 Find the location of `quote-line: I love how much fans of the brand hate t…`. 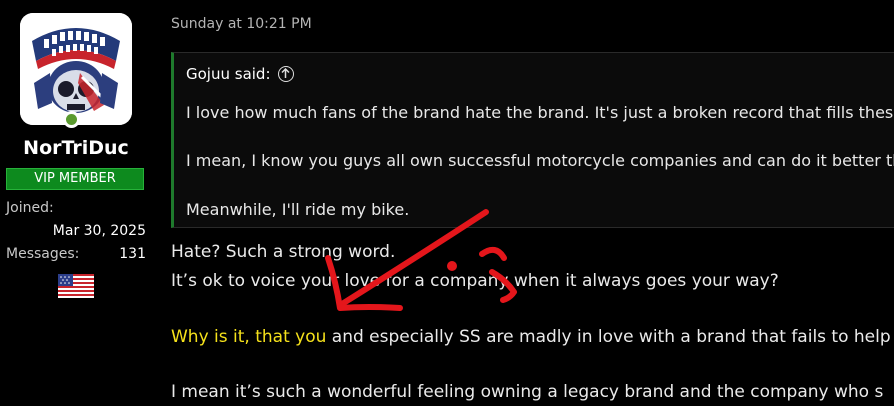

quote-line: I love how much fans of the brand hate t… is located at coordinates (540, 112).